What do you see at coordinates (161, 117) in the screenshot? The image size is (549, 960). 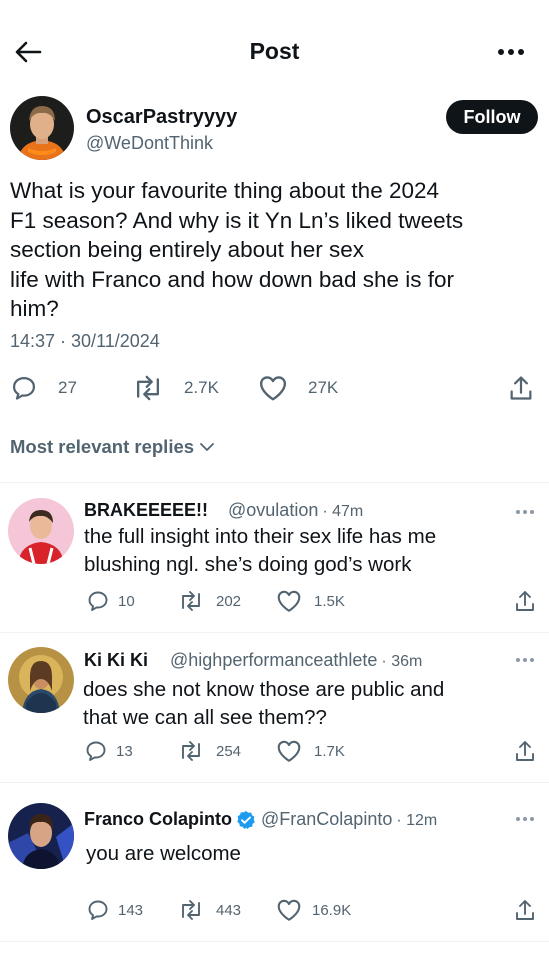 I see `author-name: OscarPastryyyy` at bounding box center [161, 117].